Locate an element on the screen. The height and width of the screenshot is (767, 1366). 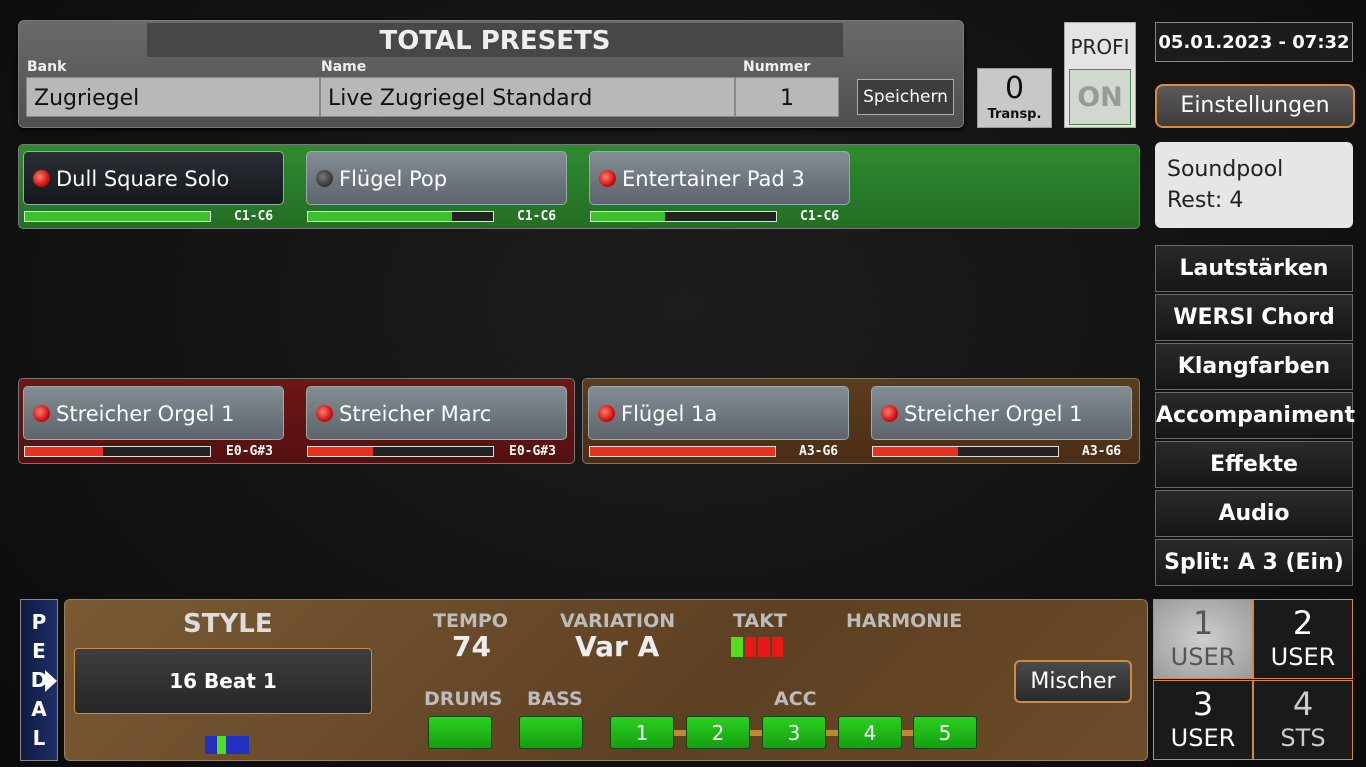
menu-item-split: Split: A 3 (Ein) is located at coordinates (1254, 562).